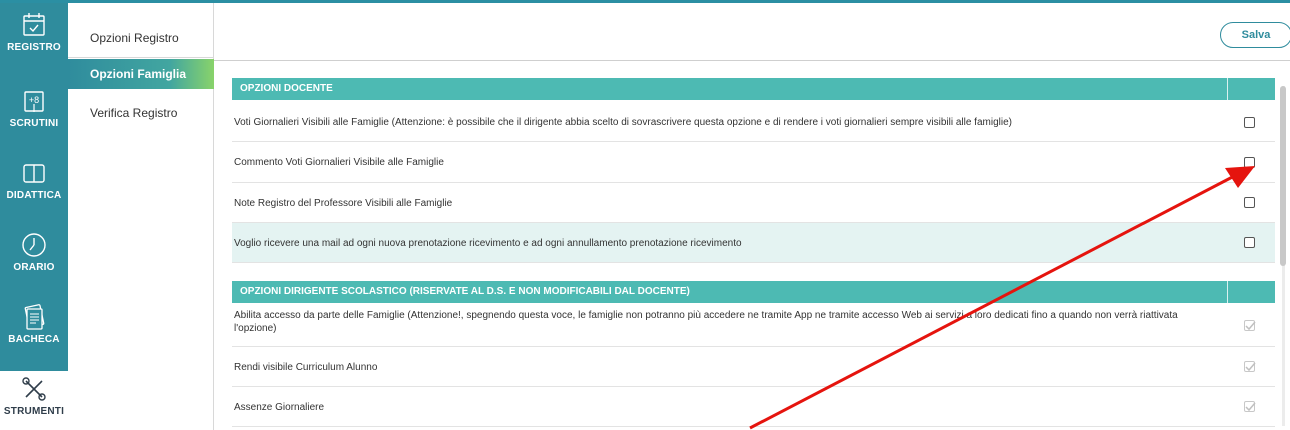  I want to click on book-icon, so click(34, 173).